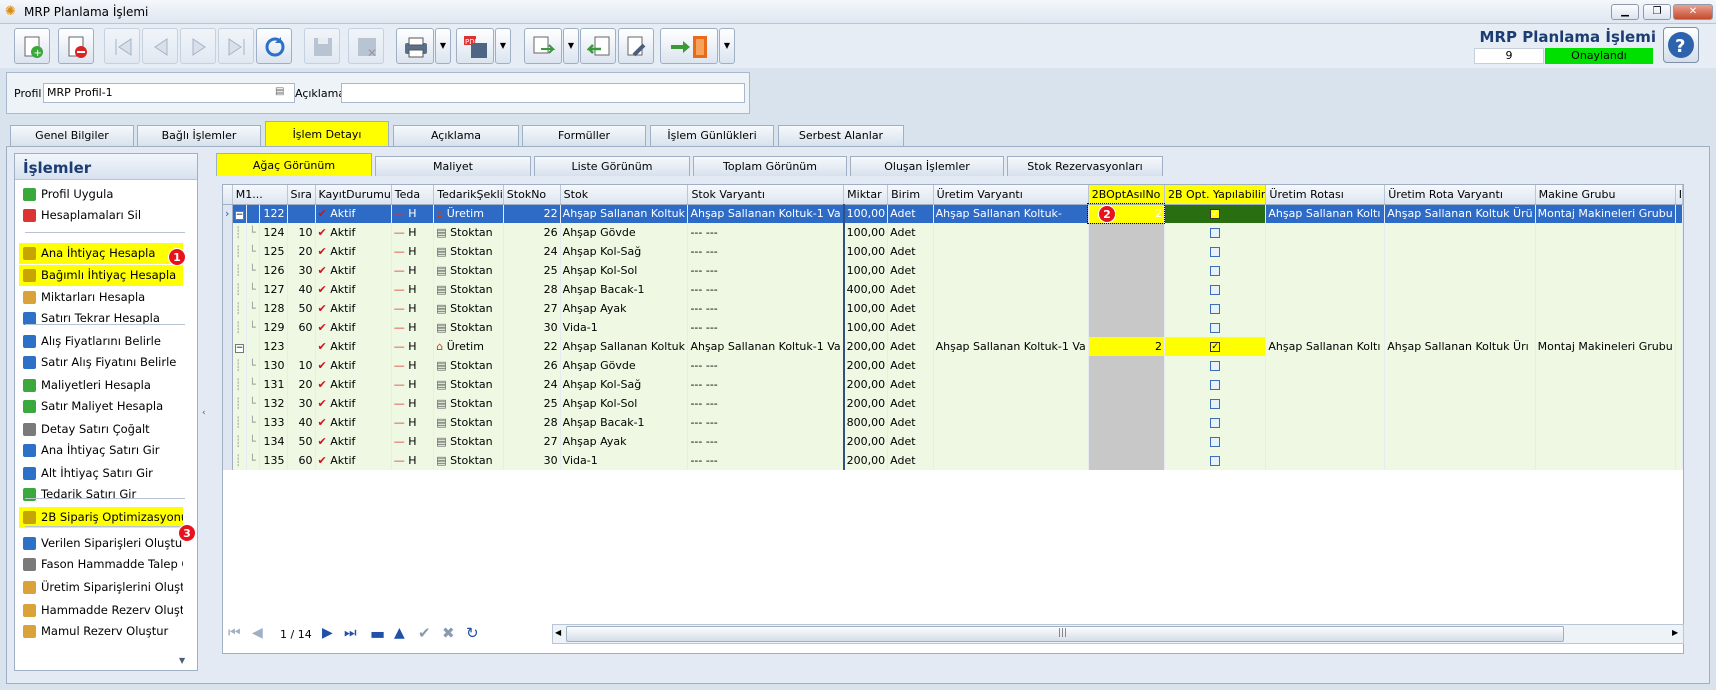 This screenshot has height=690, width=1716. I want to click on stok-cell: Ahşap Bacak-1, so click(624, 422).